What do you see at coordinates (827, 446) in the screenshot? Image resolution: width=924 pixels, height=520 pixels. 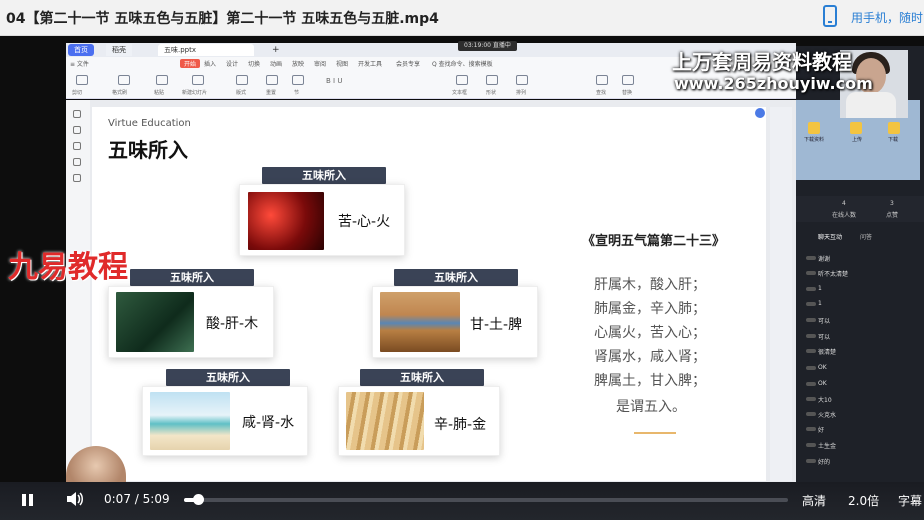 I see `chat-message: 土生金` at bounding box center [827, 446].